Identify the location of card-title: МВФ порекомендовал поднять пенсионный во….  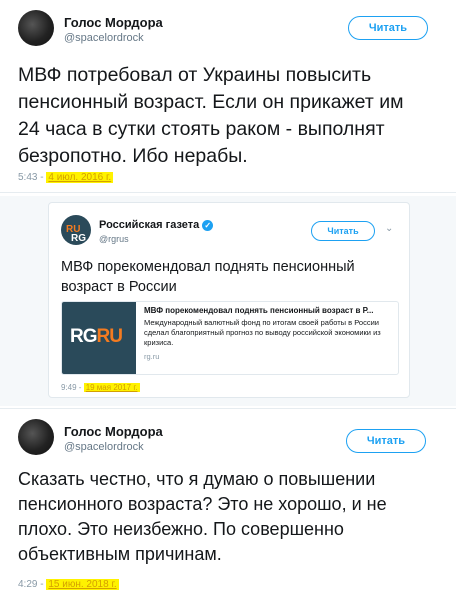
(259, 310).